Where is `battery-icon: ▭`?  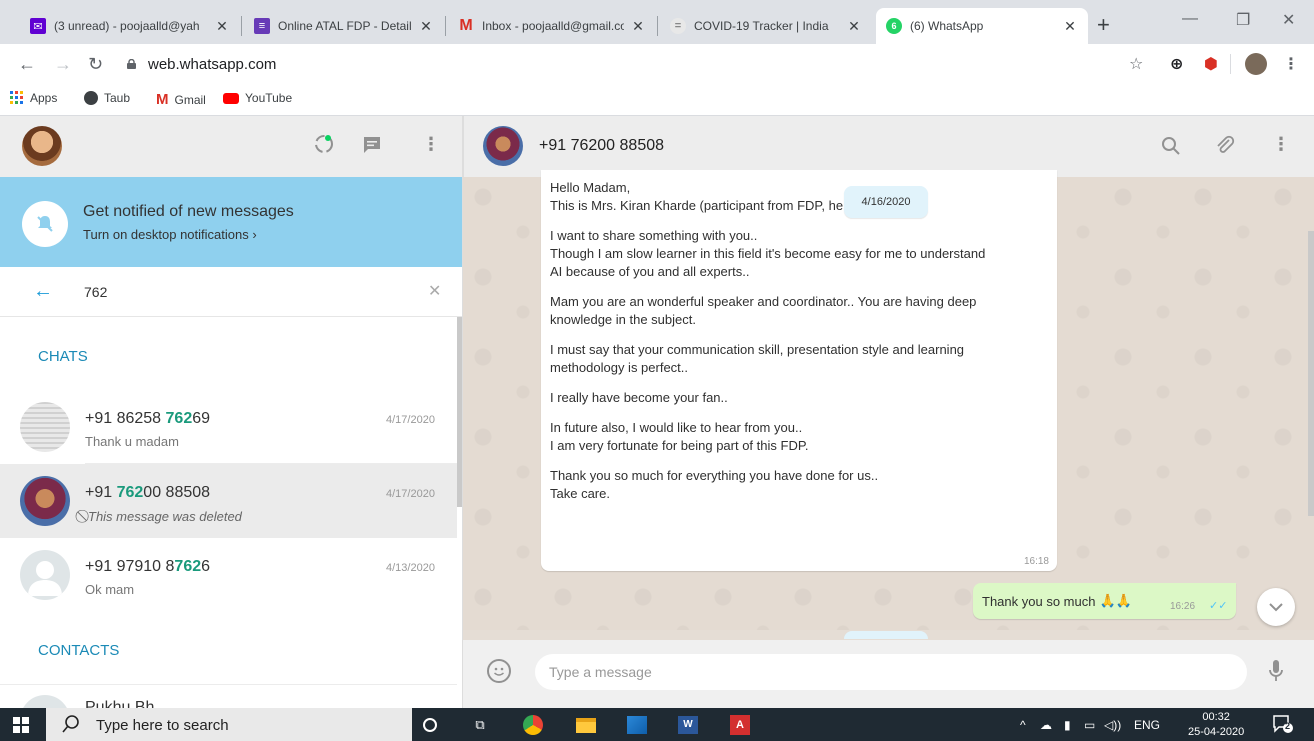 battery-icon: ▭ is located at coordinates (1089, 725).